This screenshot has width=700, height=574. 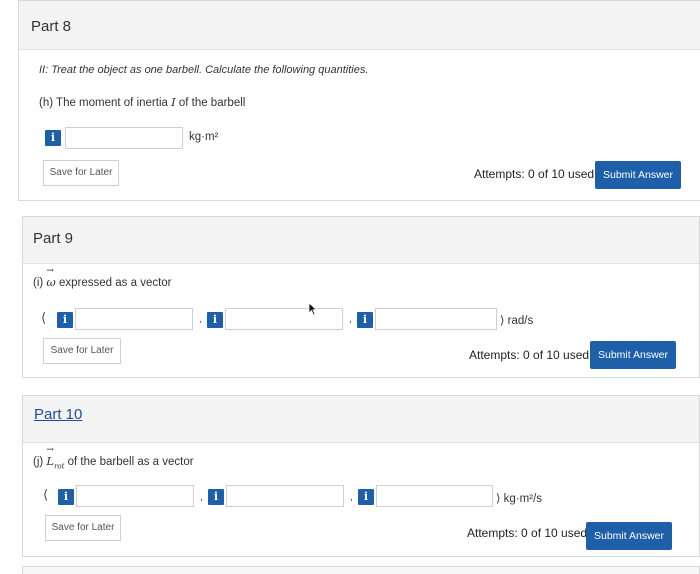 What do you see at coordinates (284, 319) in the screenshot?
I see `omega-y-field` at bounding box center [284, 319].